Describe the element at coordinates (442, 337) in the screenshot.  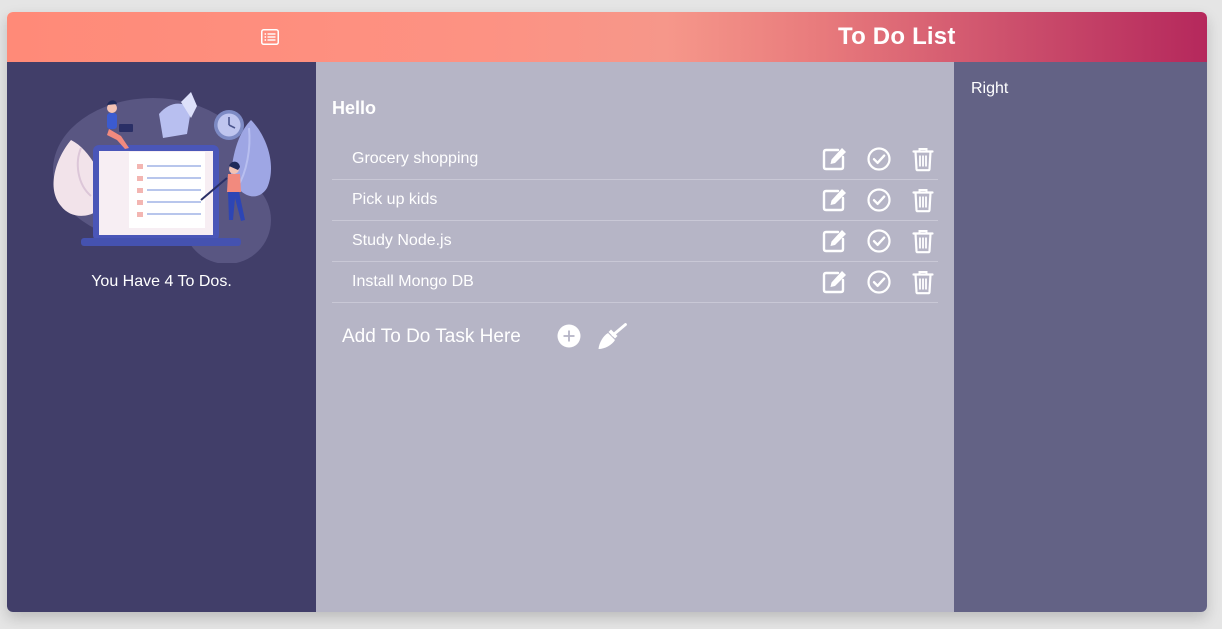
I see `add-todo-input` at that location.